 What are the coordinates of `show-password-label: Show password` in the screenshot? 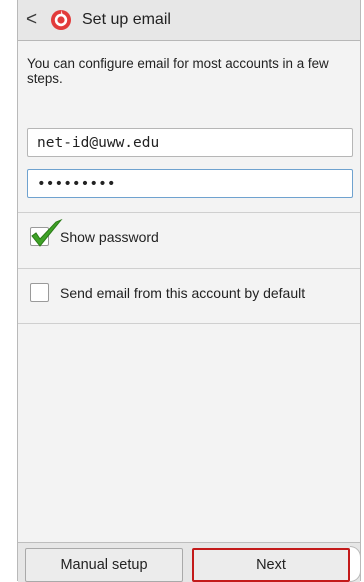 It's located at (109, 236).